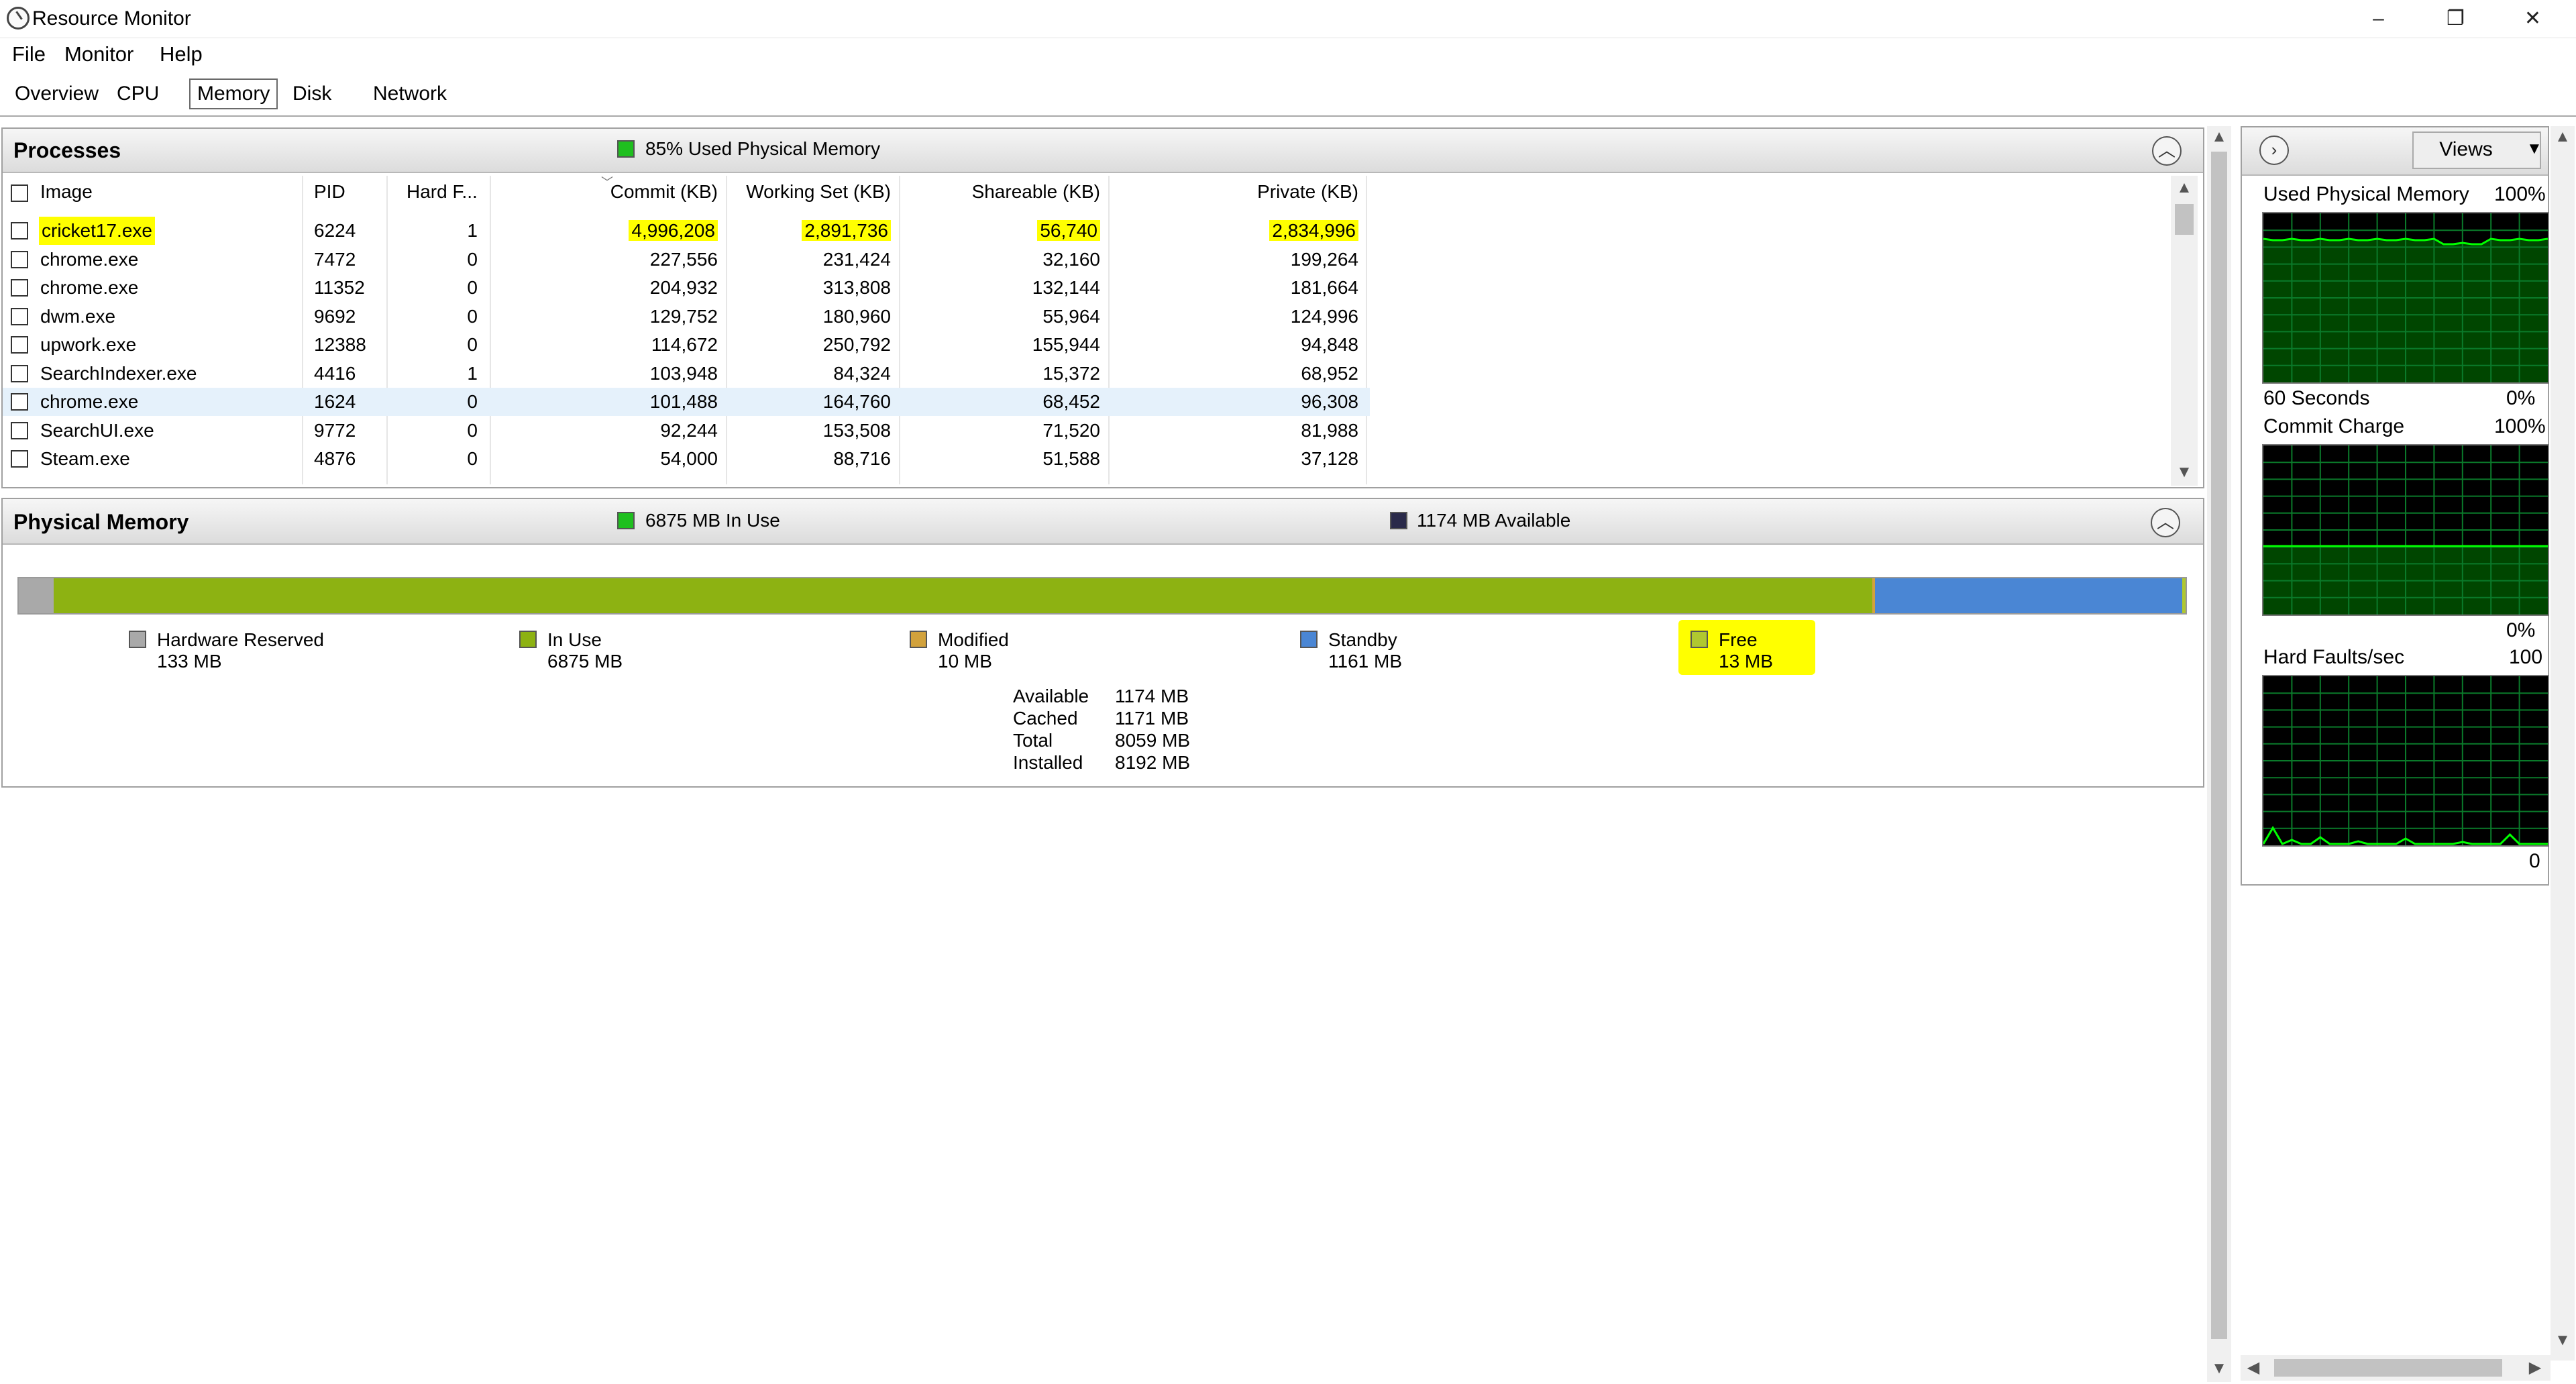 This screenshot has height=1384, width=2576. I want to click on processes-status: 85% Used Physical Memory, so click(763, 148).